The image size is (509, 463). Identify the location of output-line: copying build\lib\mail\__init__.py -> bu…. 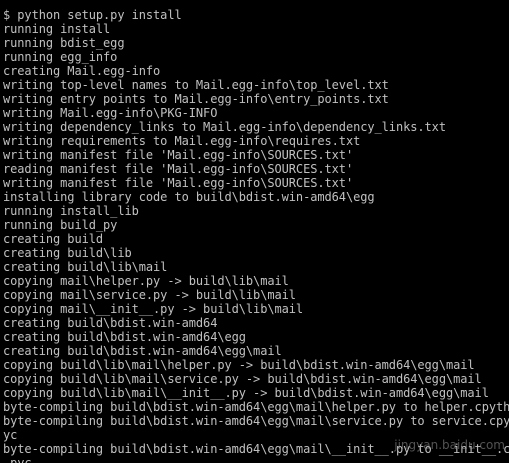
(246, 393).